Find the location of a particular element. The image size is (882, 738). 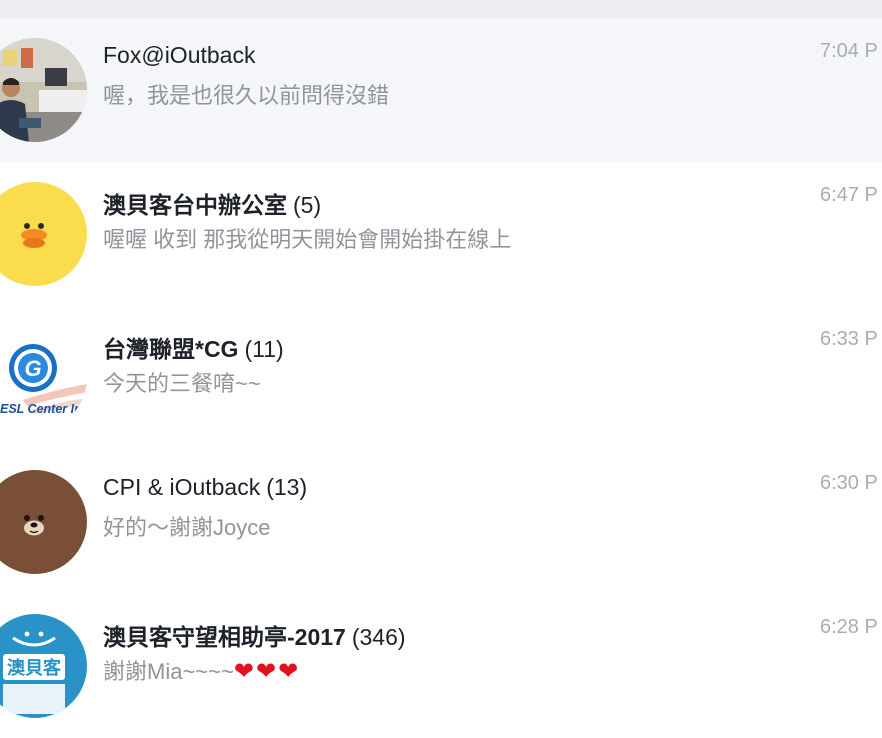

message-preview: 好的～謝謝Joyce is located at coordinates (187, 527).